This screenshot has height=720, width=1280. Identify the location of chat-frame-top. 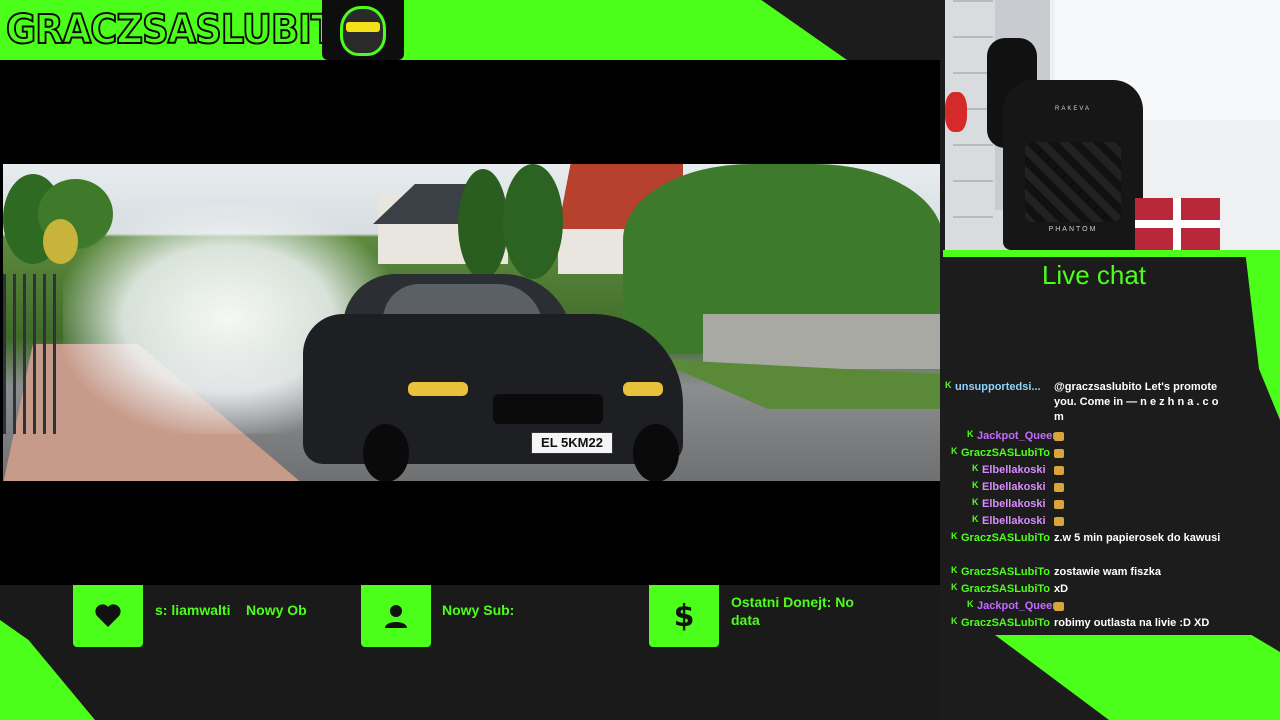
(1111, 253).